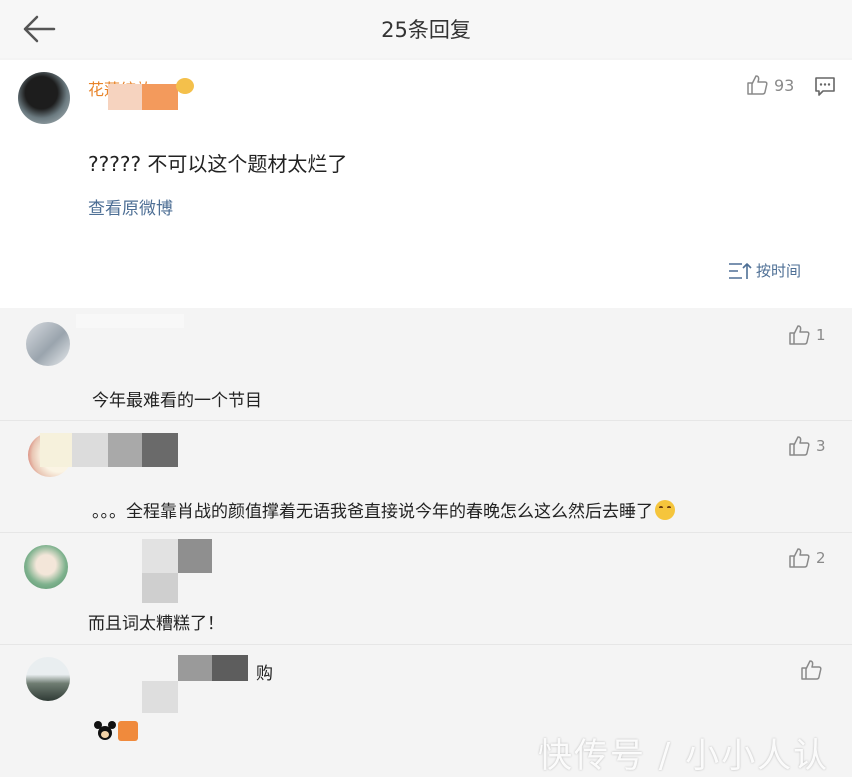 Image resolution: width=852 pixels, height=777 pixels. I want to click on reply-text-content: 。。。全程靠肖战的颜值撑着无语我爸直接说今年的春晚怎么这么然后去睡了, so click(372, 512).